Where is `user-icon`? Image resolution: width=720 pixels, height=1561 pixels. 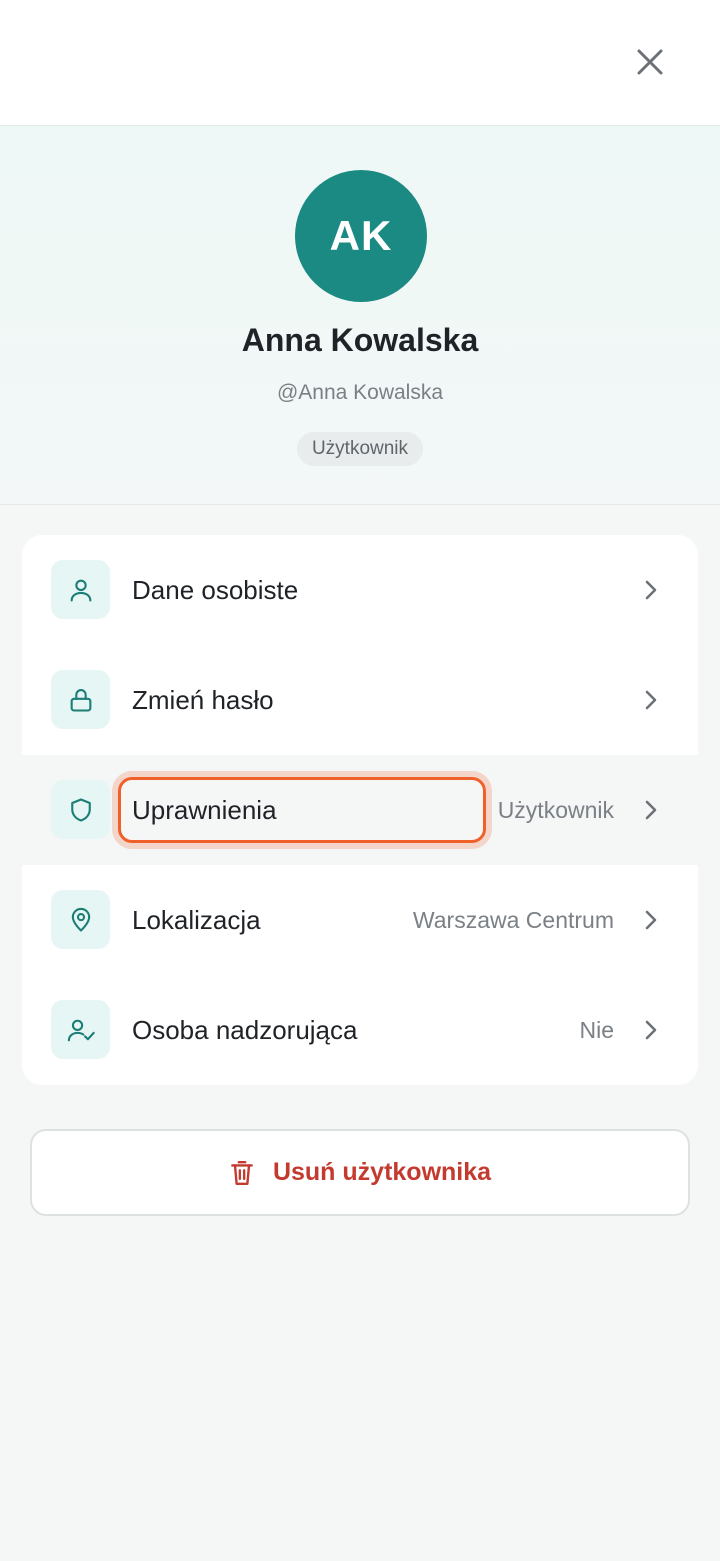 user-icon is located at coordinates (80, 590).